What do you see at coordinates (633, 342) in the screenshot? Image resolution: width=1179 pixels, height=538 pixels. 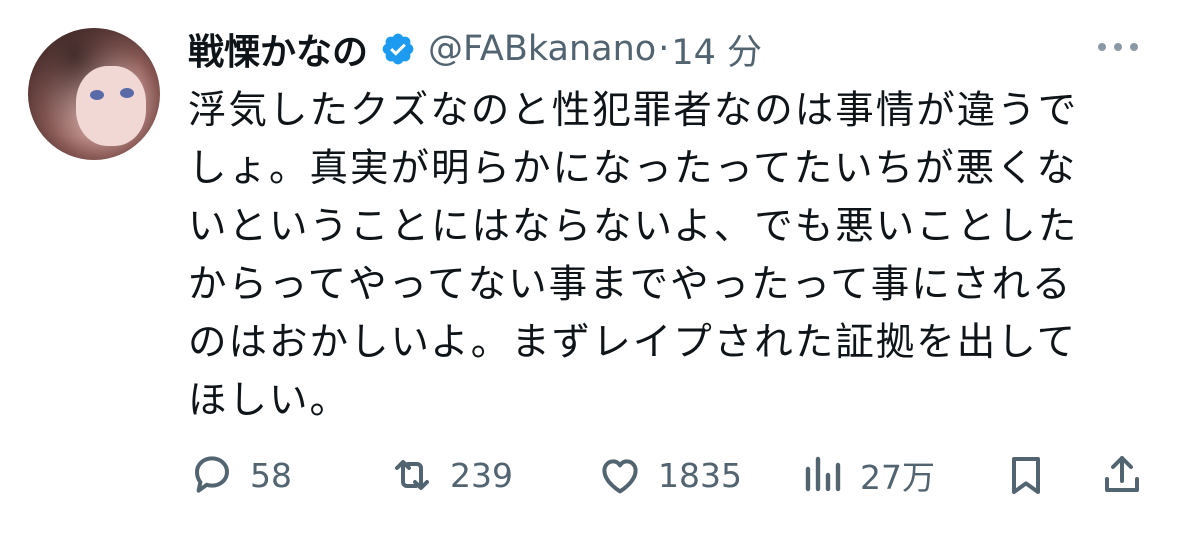 I see `tweet-line: のはおかしいよ。まずレイプされた証拠を出して` at bounding box center [633, 342].